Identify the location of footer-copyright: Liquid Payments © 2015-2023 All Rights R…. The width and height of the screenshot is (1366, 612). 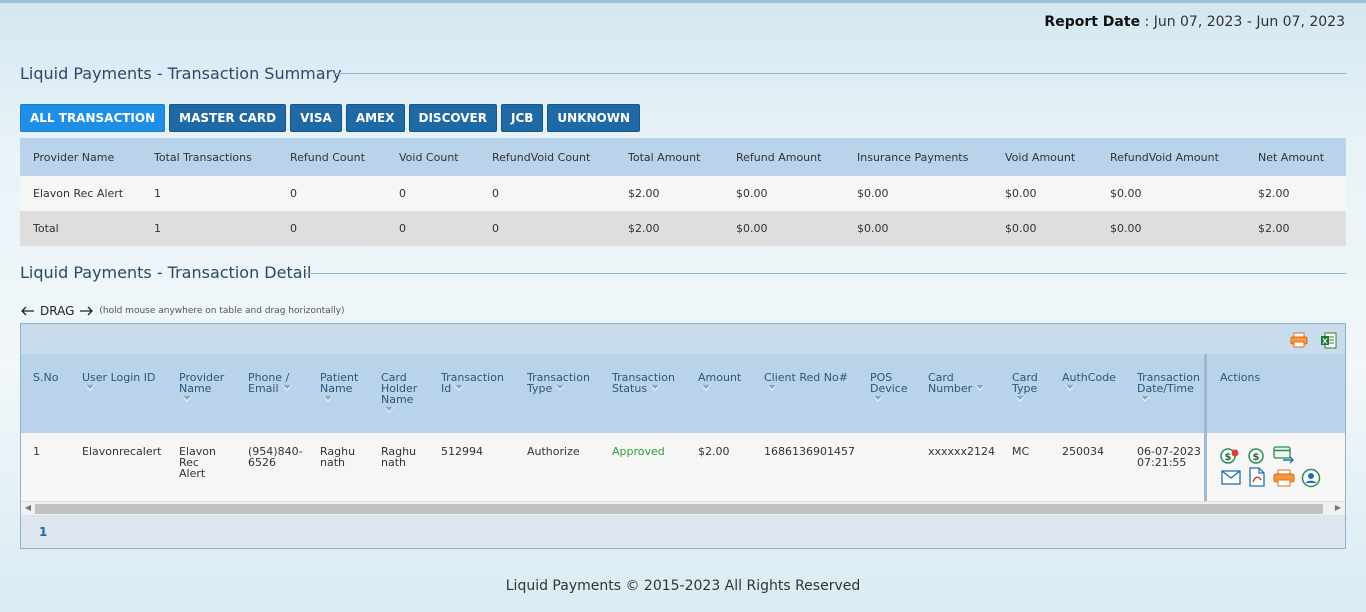
(683, 586).